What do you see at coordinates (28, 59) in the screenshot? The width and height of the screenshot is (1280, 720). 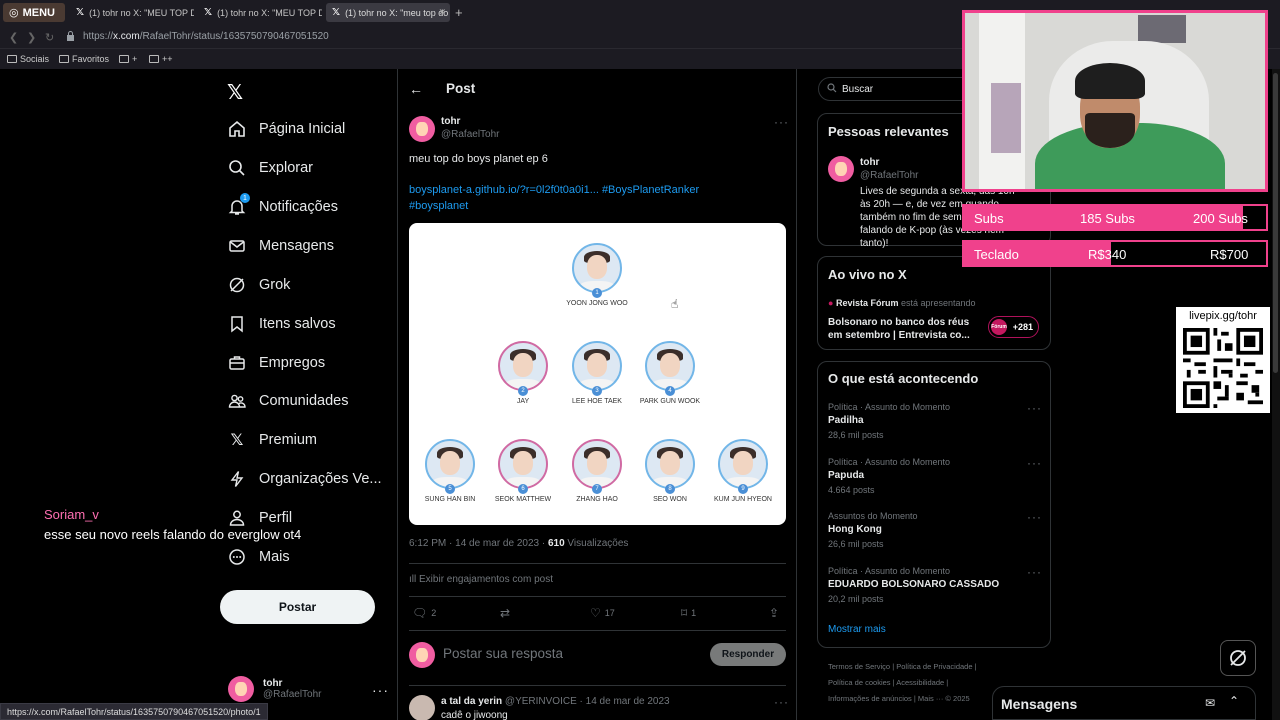 I see `bookmark-folder-sociais: Sociais` at bounding box center [28, 59].